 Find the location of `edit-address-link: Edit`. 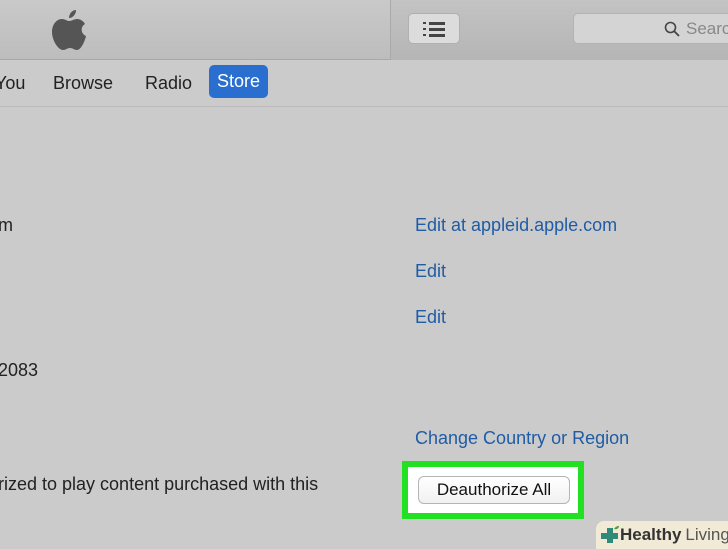

edit-address-link: Edit is located at coordinates (430, 317).